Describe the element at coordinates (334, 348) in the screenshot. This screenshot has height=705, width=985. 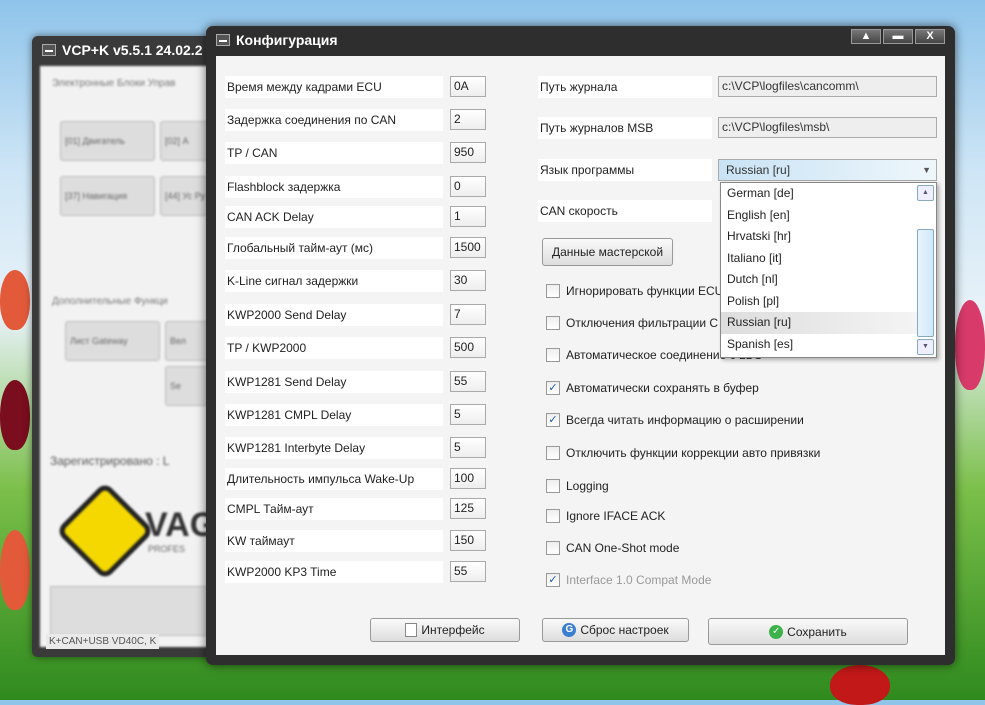
I see `setting-label: TP / KWP2000` at that location.